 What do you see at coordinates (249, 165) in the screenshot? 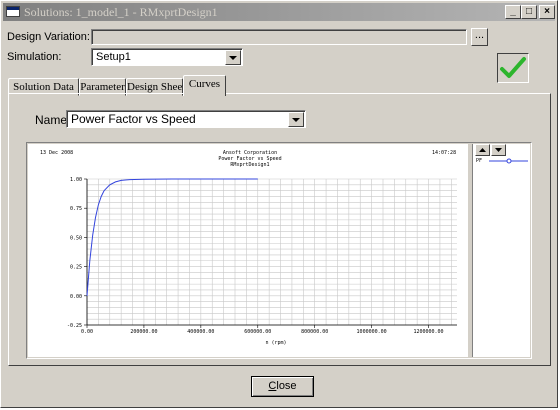
I see `chart-title-line-3: RMxprtDesign1` at bounding box center [249, 165].